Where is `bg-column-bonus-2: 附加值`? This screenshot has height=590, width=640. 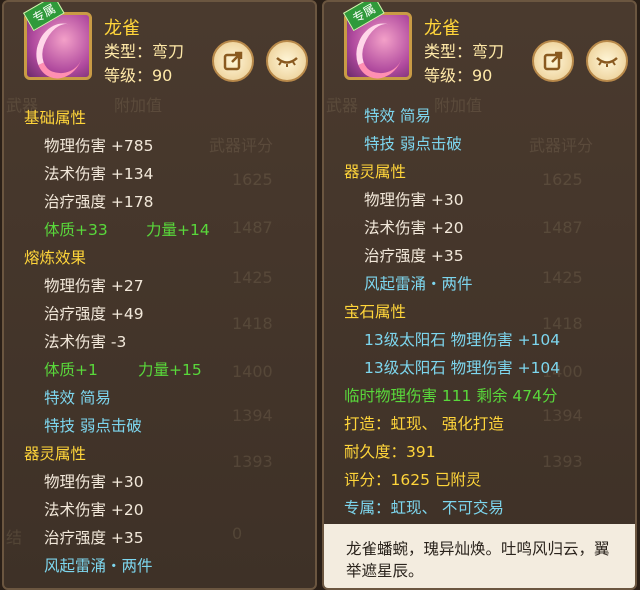 bg-column-bonus-2: 附加值 is located at coordinates (458, 105).